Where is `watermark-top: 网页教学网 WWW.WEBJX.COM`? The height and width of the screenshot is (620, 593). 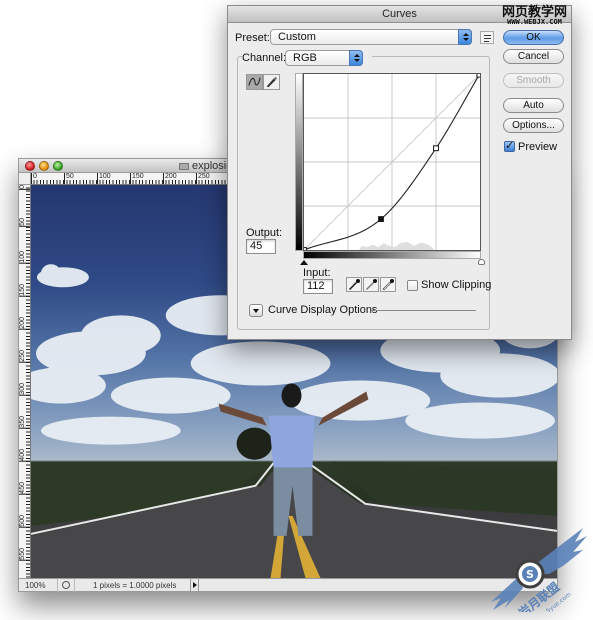 watermark-top: 网页教学网 WWW.WEBJX.COM is located at coordinates (534, 16).